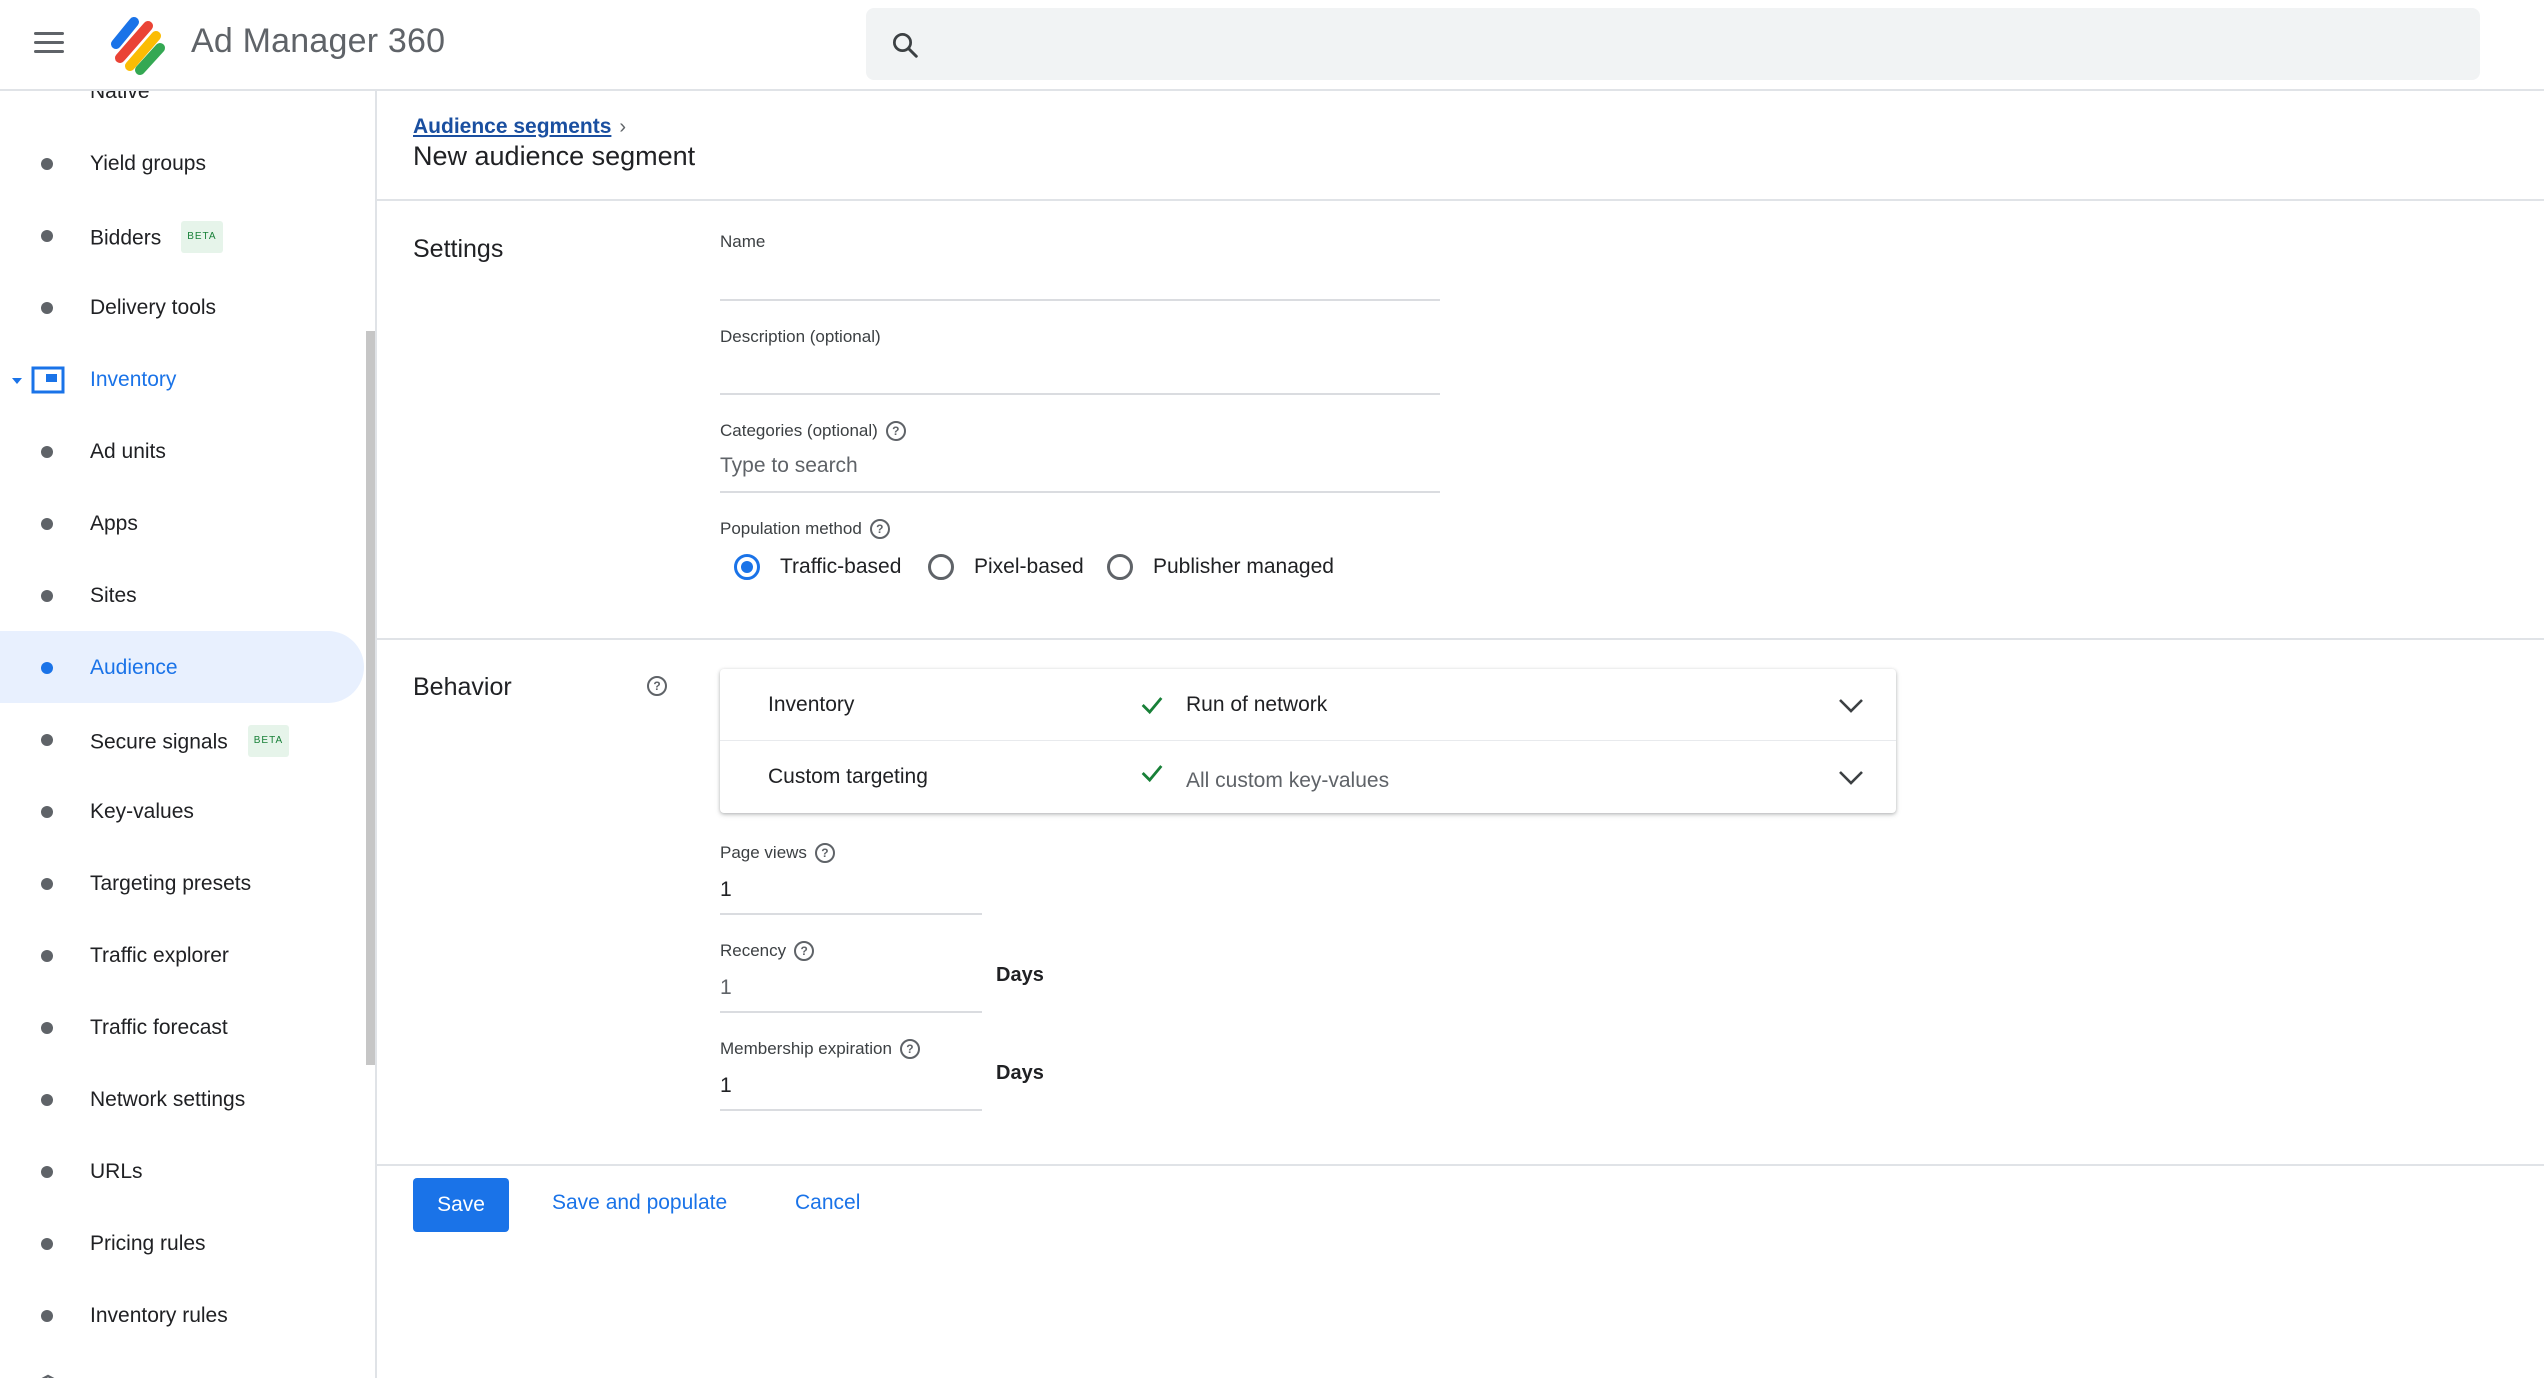 The width and height of the screenshot is (2544, 1378). Describe the element at coordinates (171, 883) in the screenshot. I see `sidebar-item-label: Targeting presets` at that location.